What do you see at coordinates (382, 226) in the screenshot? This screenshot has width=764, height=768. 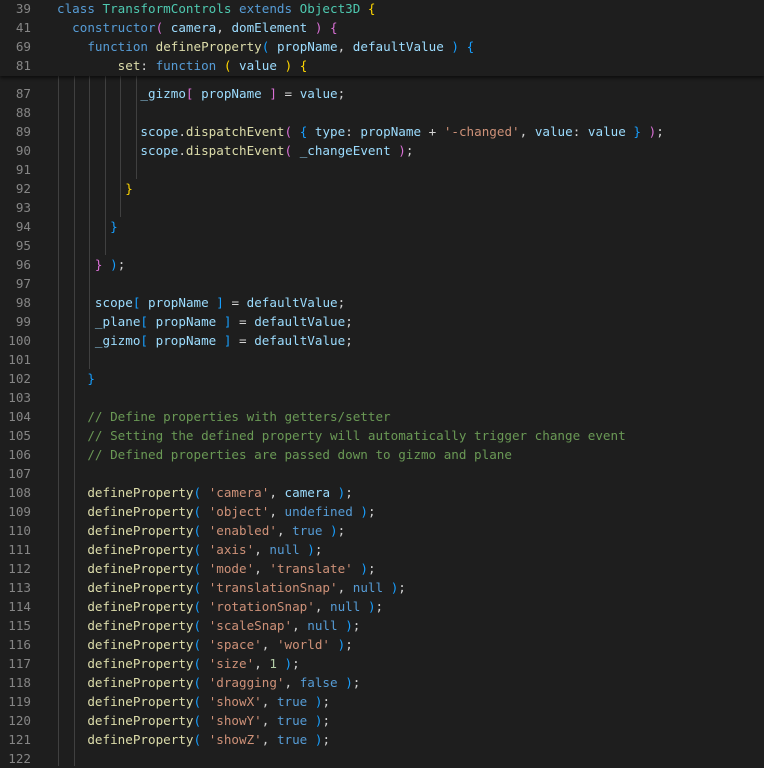 I see `code-line: 94 }` at bounding box center [382, 226].